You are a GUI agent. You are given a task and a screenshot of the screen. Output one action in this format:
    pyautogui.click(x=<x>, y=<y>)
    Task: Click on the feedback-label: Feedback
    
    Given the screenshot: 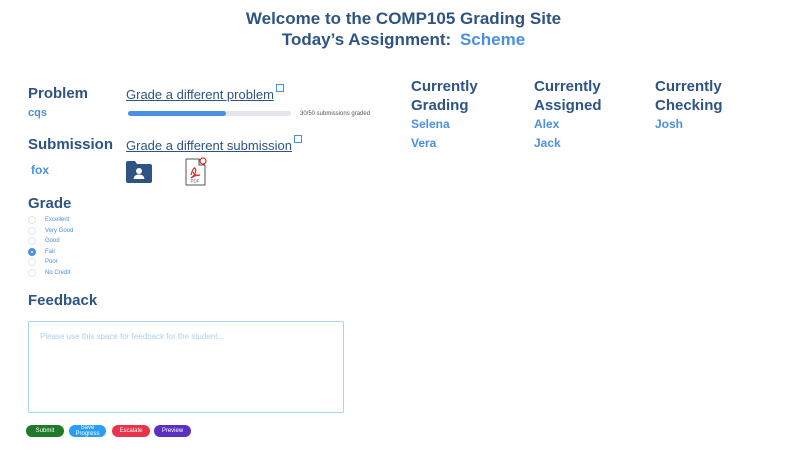 What is the action you would take?
    pyautogui.click(x=63, y=300)
    